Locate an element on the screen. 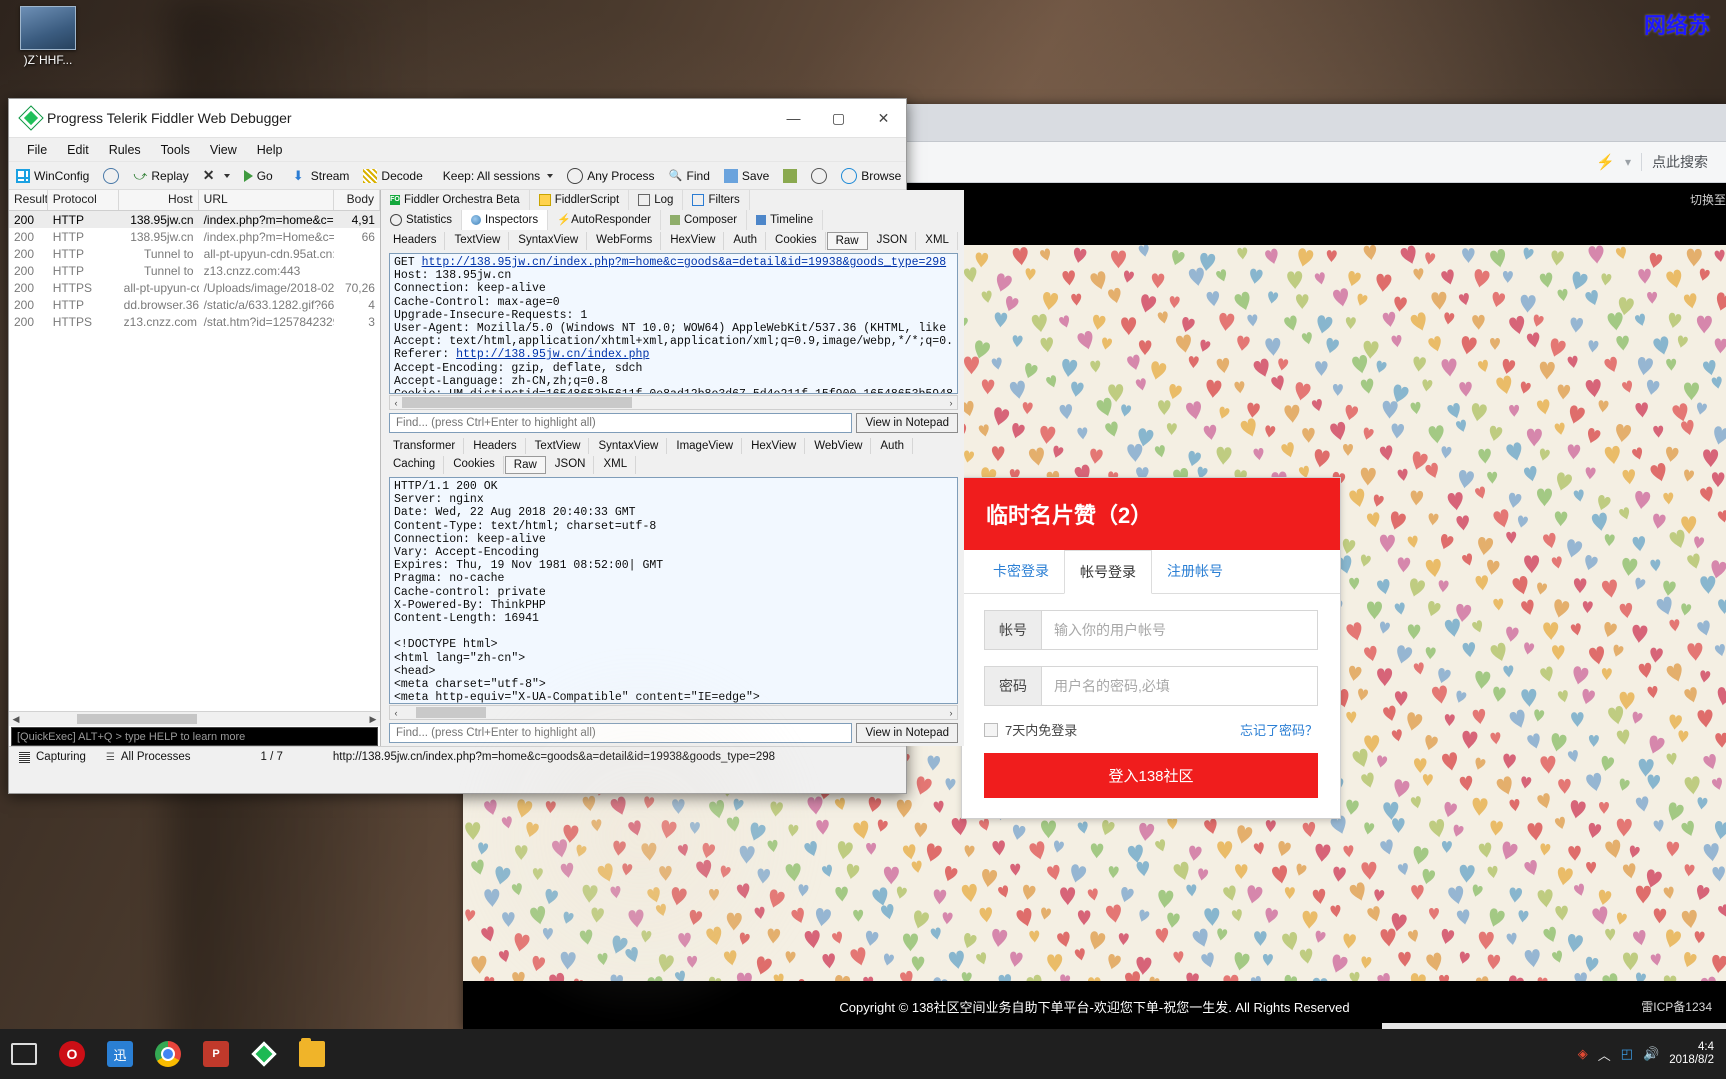 Image resolution: width=1726 pixels, height=1079 pixels. request-tab-webforms: WebForms is located at coordinates (625, 241).